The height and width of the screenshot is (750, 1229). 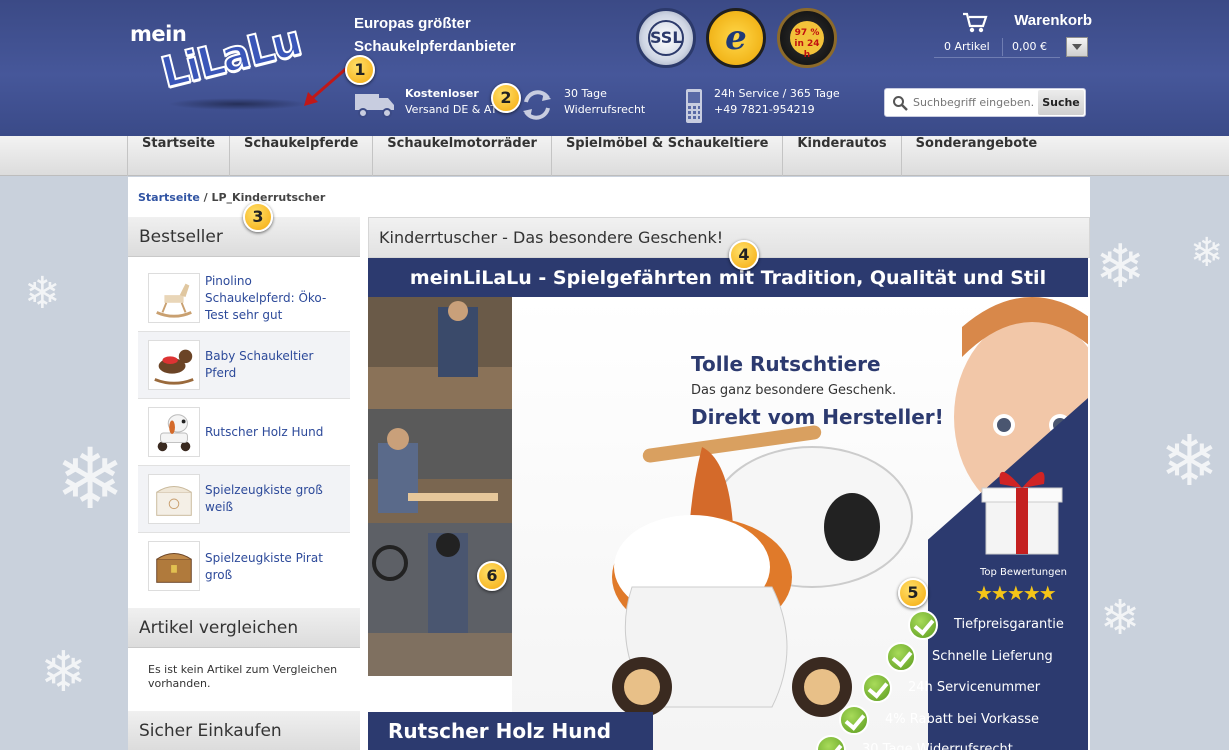 I want to click on breadcrumb-current: LP_Kinderrutscher, so click(x=268, y=197).